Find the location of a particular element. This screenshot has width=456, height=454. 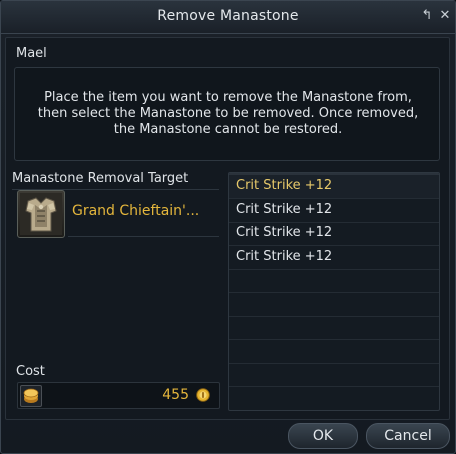

cost-box: 455 is located at coordinates (118, 395).